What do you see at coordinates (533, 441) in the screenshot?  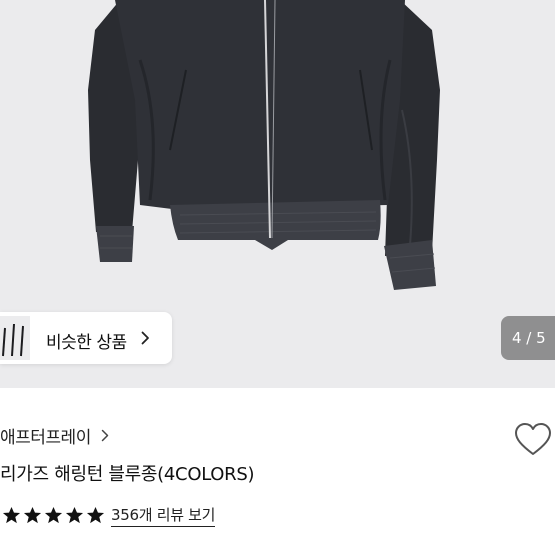 I see `wishlist-heart-icon` at bounding box center [533, 441].